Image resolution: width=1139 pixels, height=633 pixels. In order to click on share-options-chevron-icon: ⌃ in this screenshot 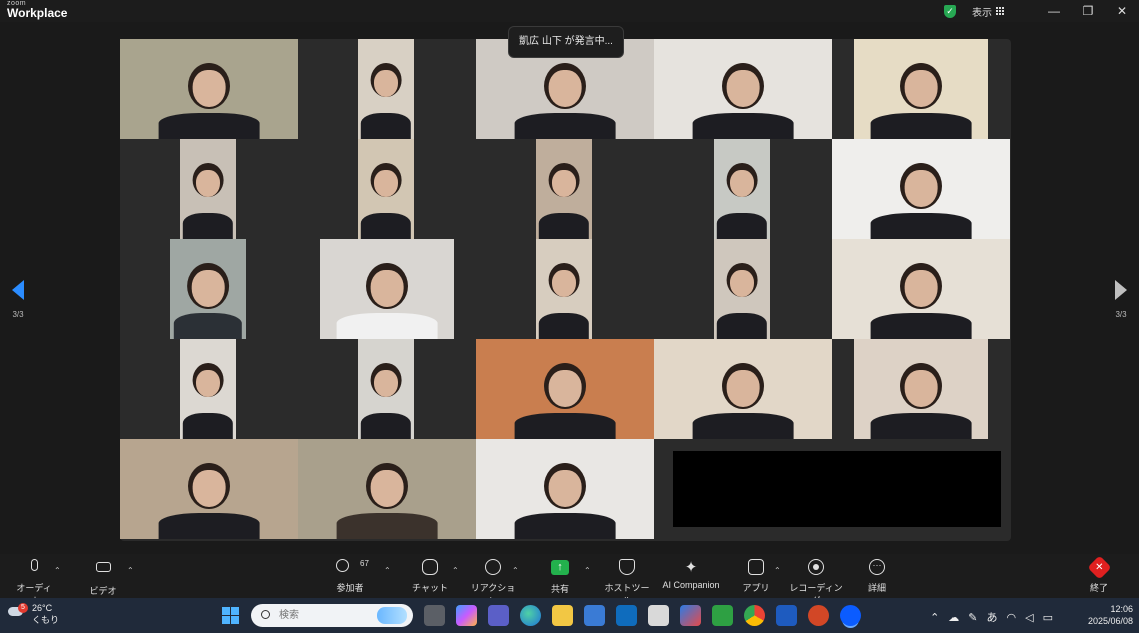, I will do `click(587, 570)`.